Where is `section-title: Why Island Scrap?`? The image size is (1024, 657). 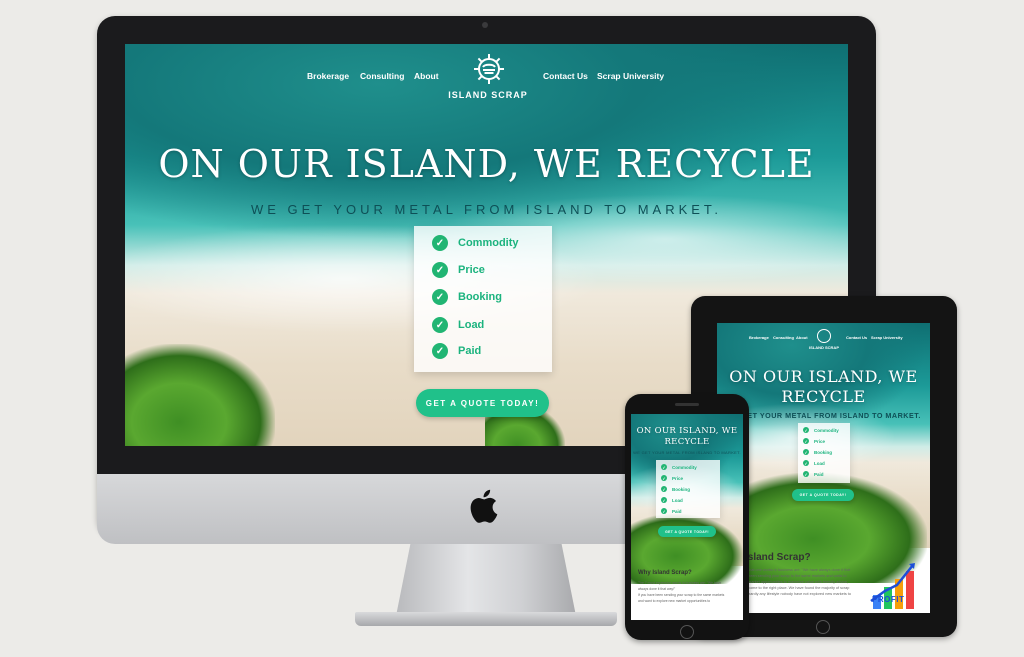 section-title: Why Island Scrap? is located at coordinates (665, 573).